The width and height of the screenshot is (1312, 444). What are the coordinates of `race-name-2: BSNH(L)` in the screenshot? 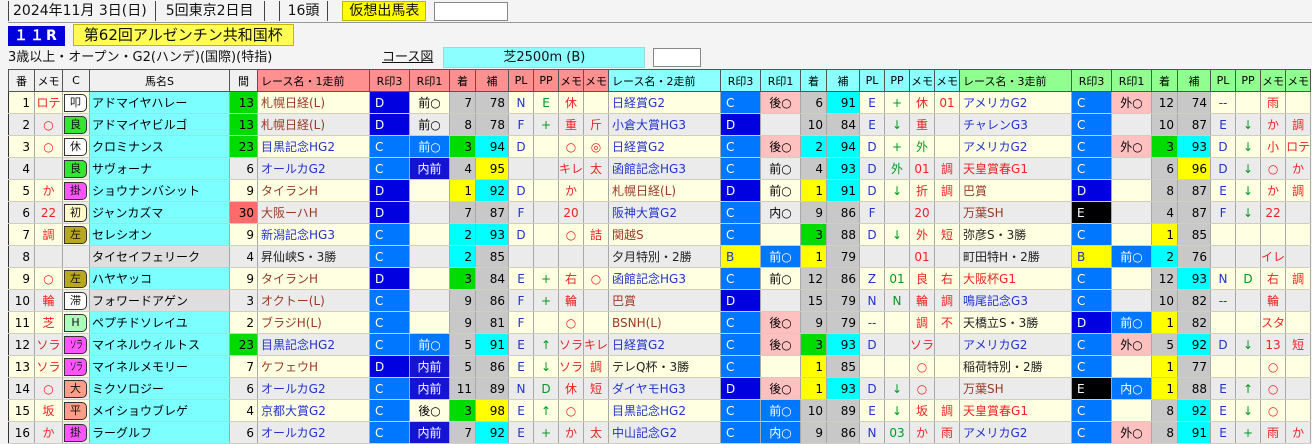 It's located at (665, 322).